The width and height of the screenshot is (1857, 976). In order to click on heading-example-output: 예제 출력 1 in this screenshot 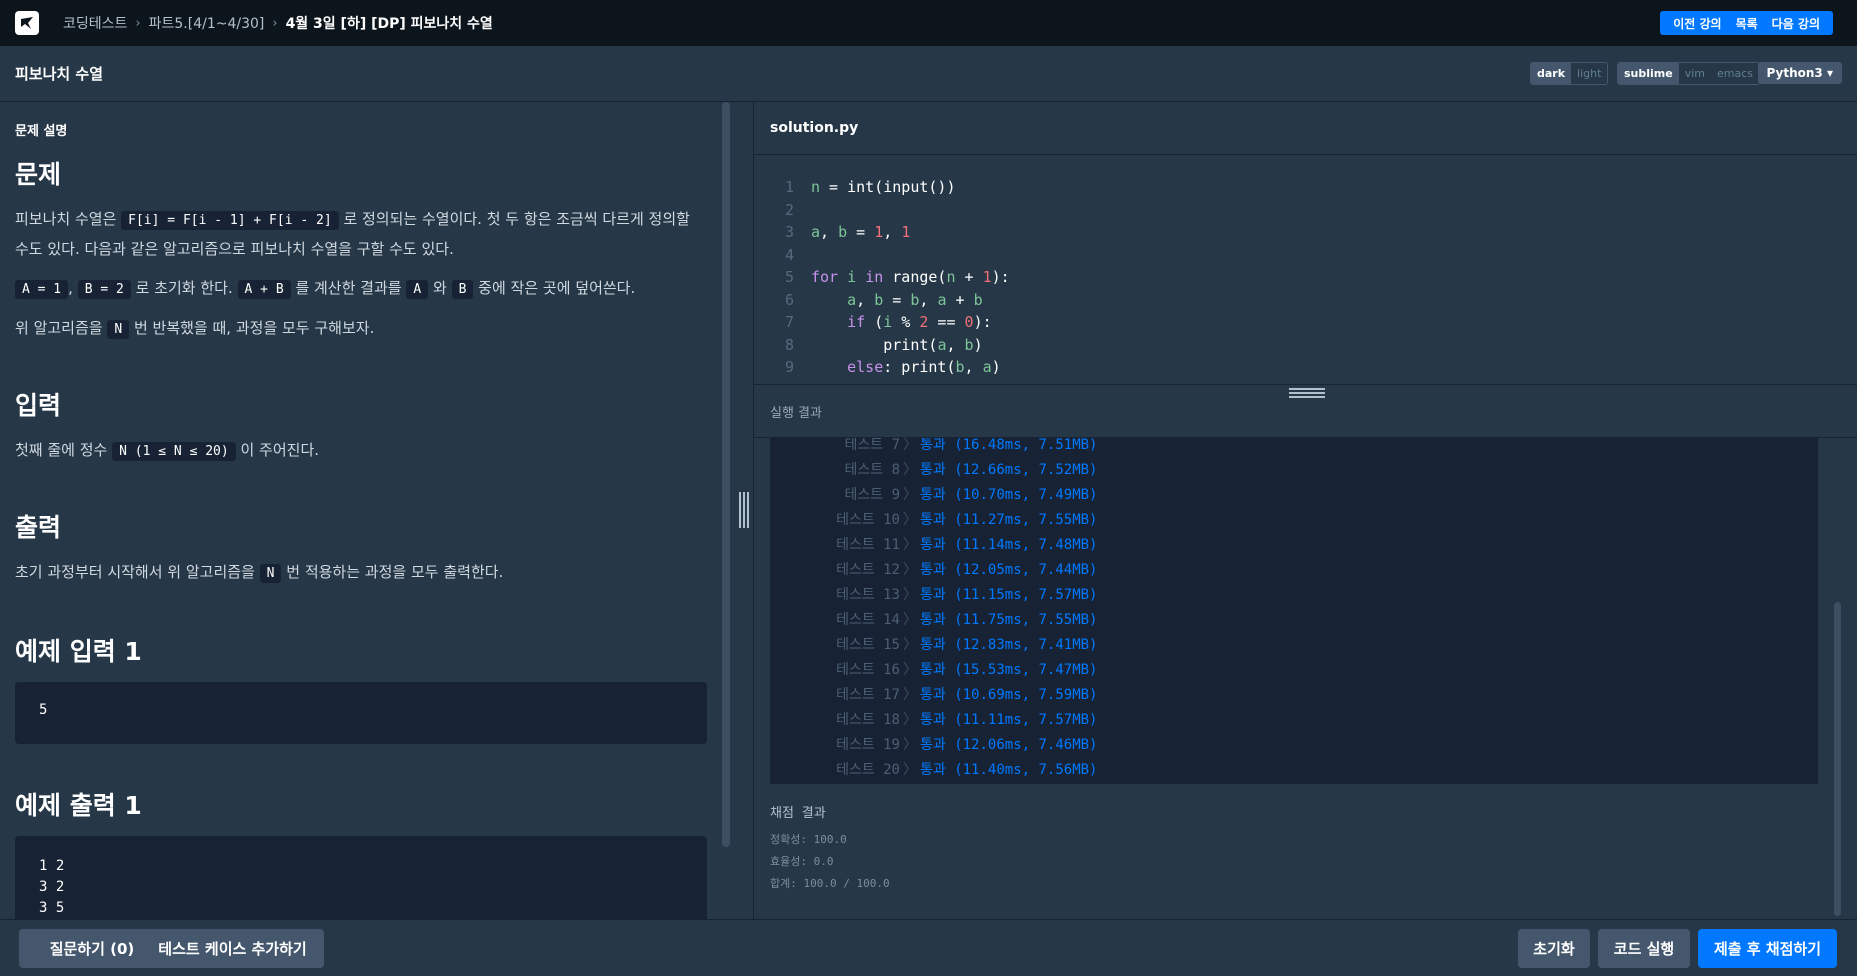, I will do `click(78, 805)`.